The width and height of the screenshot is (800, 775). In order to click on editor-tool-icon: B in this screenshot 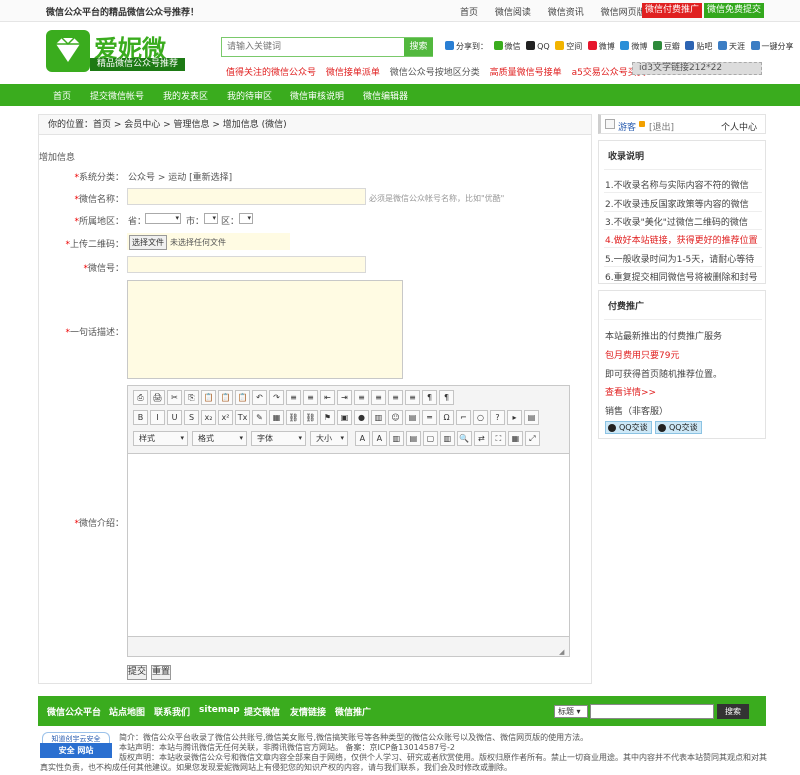, I will do `click(140, 417)`.